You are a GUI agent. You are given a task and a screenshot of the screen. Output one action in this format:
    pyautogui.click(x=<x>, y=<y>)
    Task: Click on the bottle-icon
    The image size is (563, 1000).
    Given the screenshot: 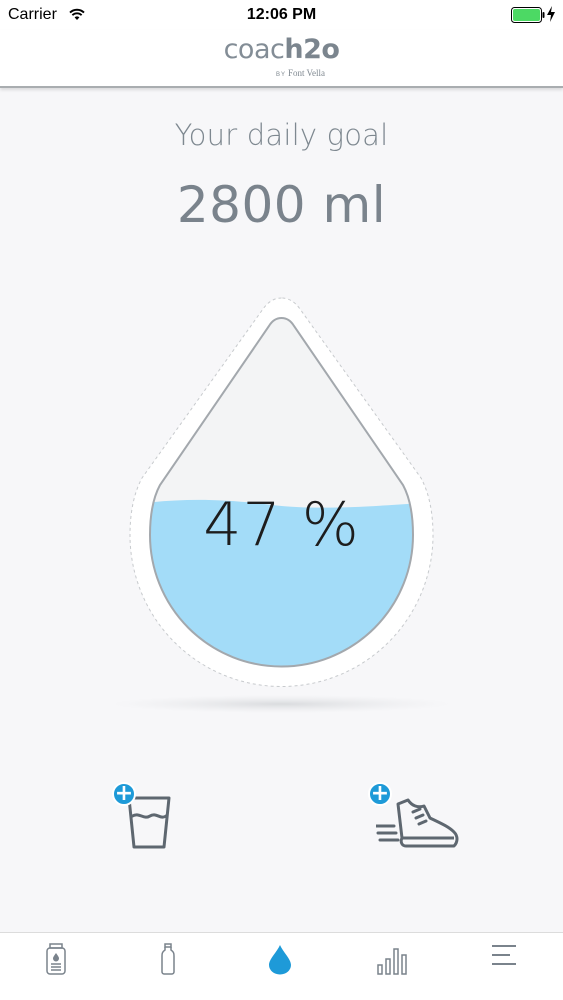 What is the action you would take?
    pyautogui.click(x=168, y=959)
    